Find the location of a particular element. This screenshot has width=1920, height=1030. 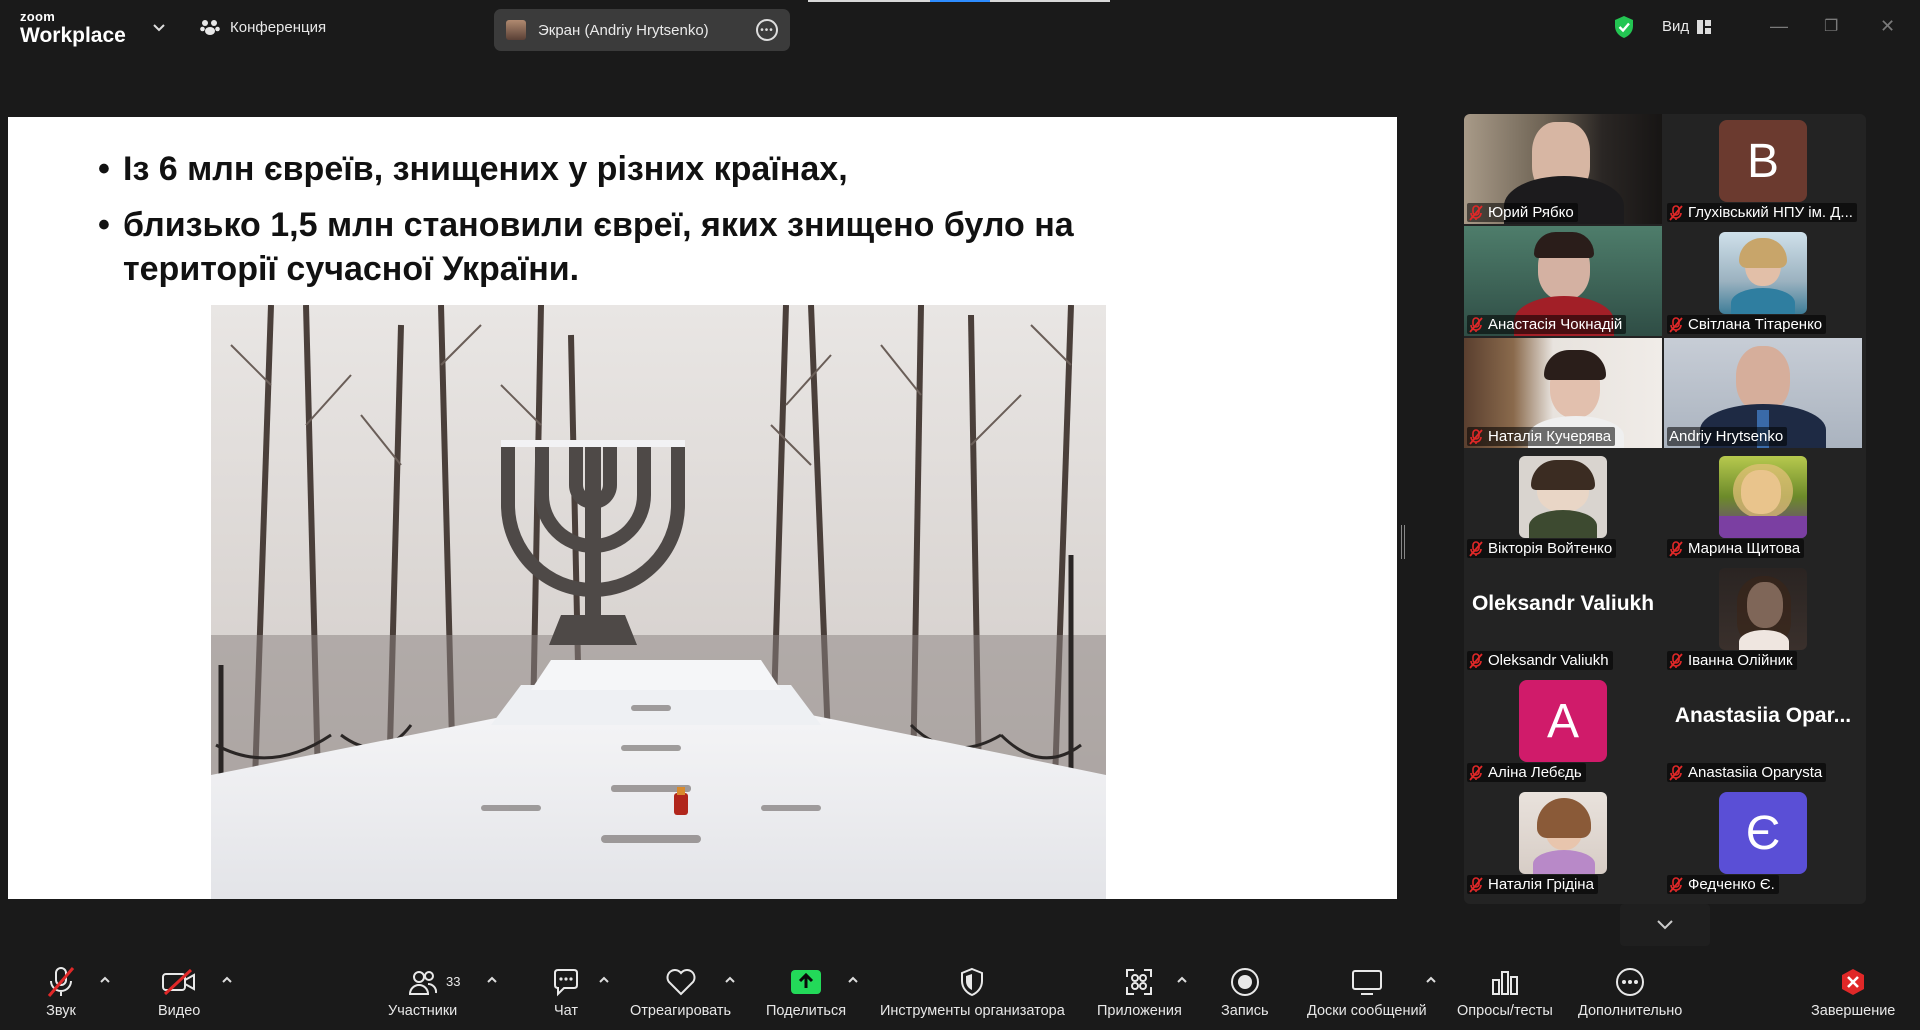

chevron-down-icon is located at coordinates (159, 27).